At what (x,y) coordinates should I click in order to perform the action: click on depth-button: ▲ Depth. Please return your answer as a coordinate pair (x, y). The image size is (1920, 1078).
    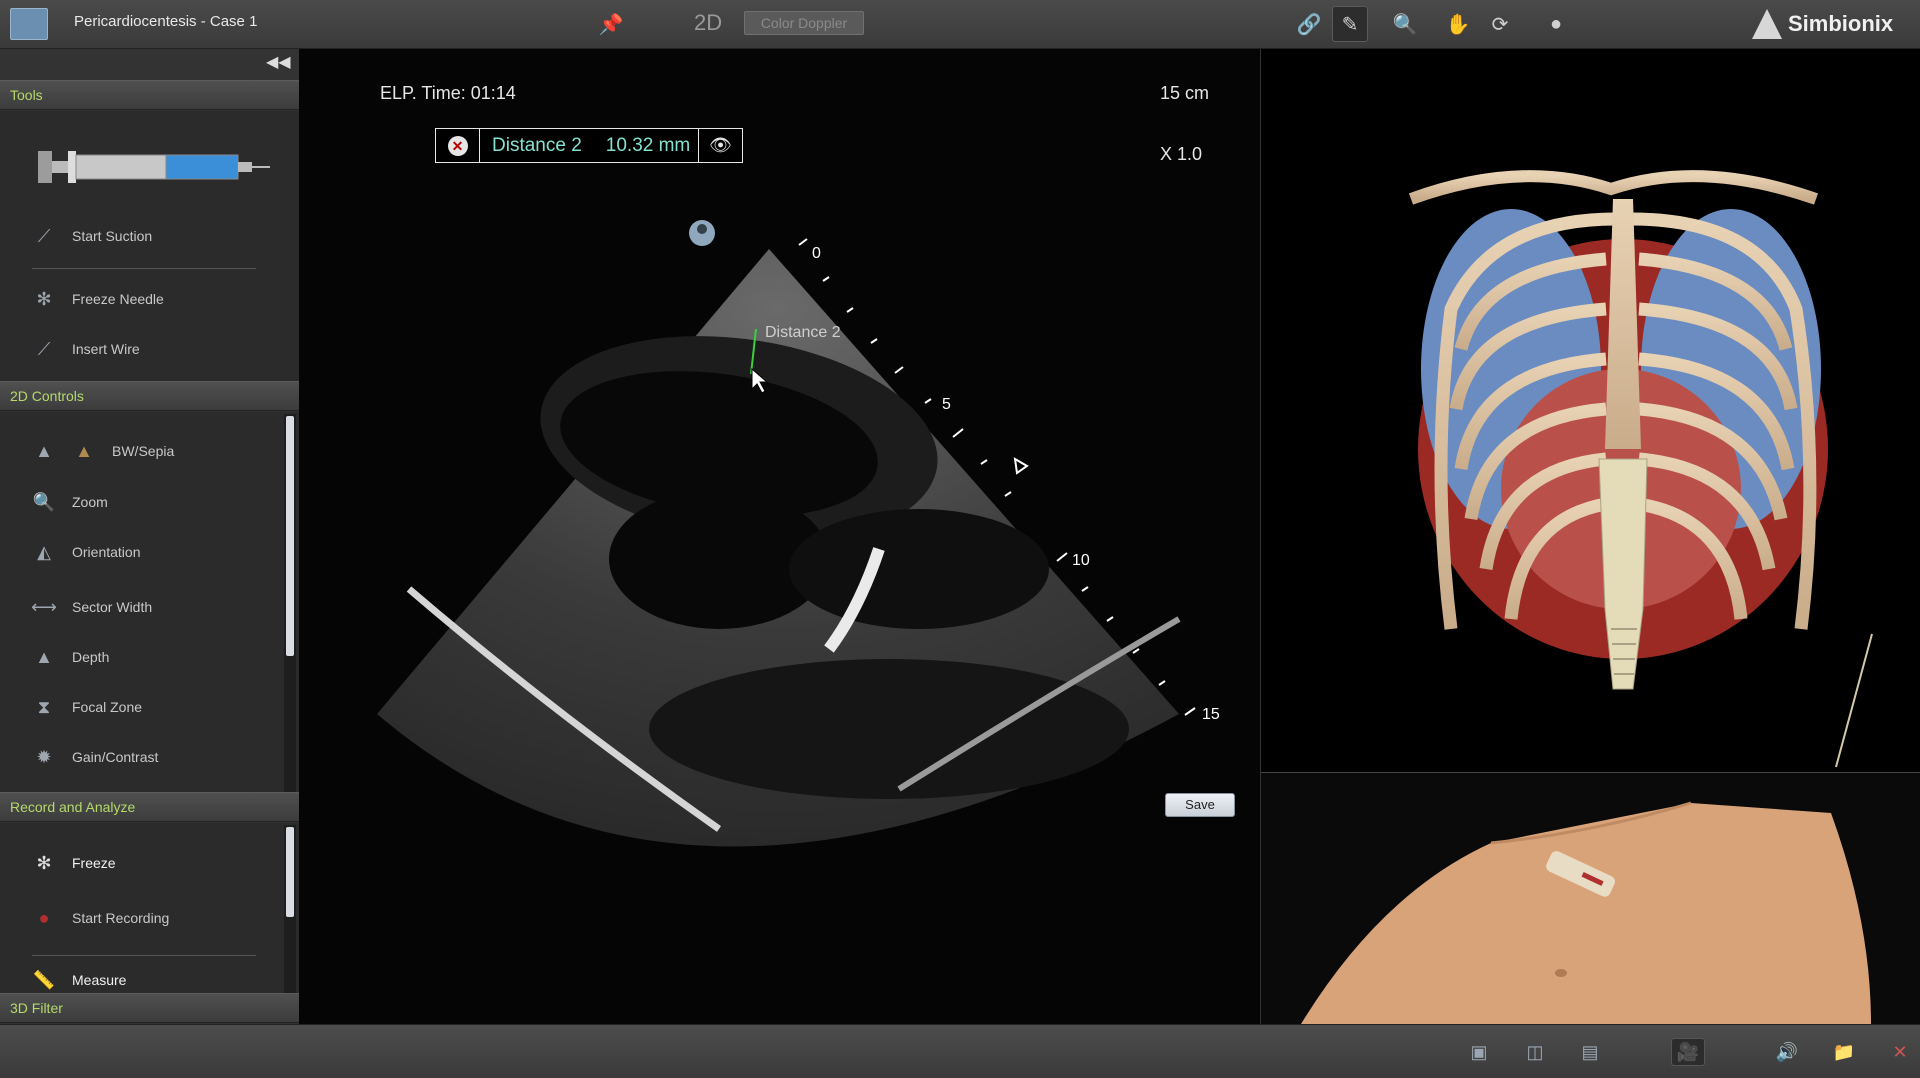
    Looking at the image, I should click on (70, 657).